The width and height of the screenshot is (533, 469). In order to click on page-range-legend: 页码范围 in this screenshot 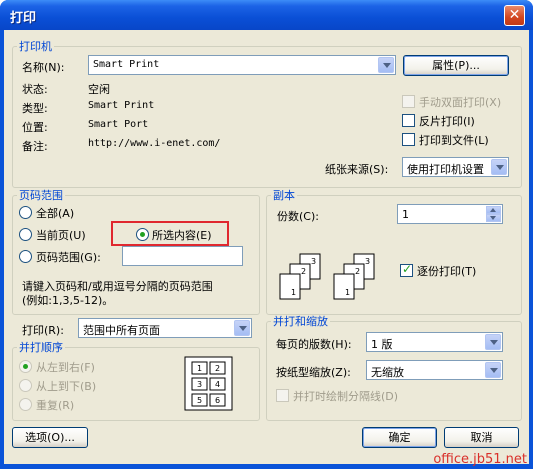, I will do `click(41, 195)`.